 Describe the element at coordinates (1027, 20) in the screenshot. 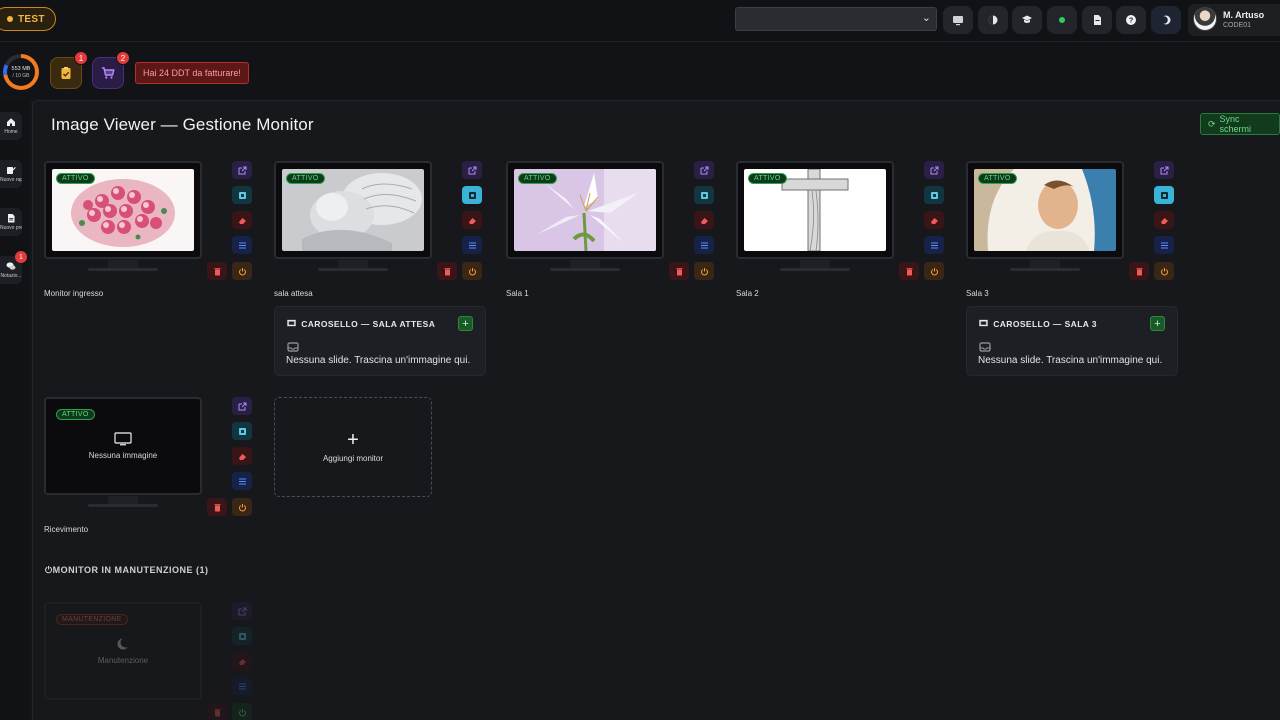

I see `ticket-icon` at that location.